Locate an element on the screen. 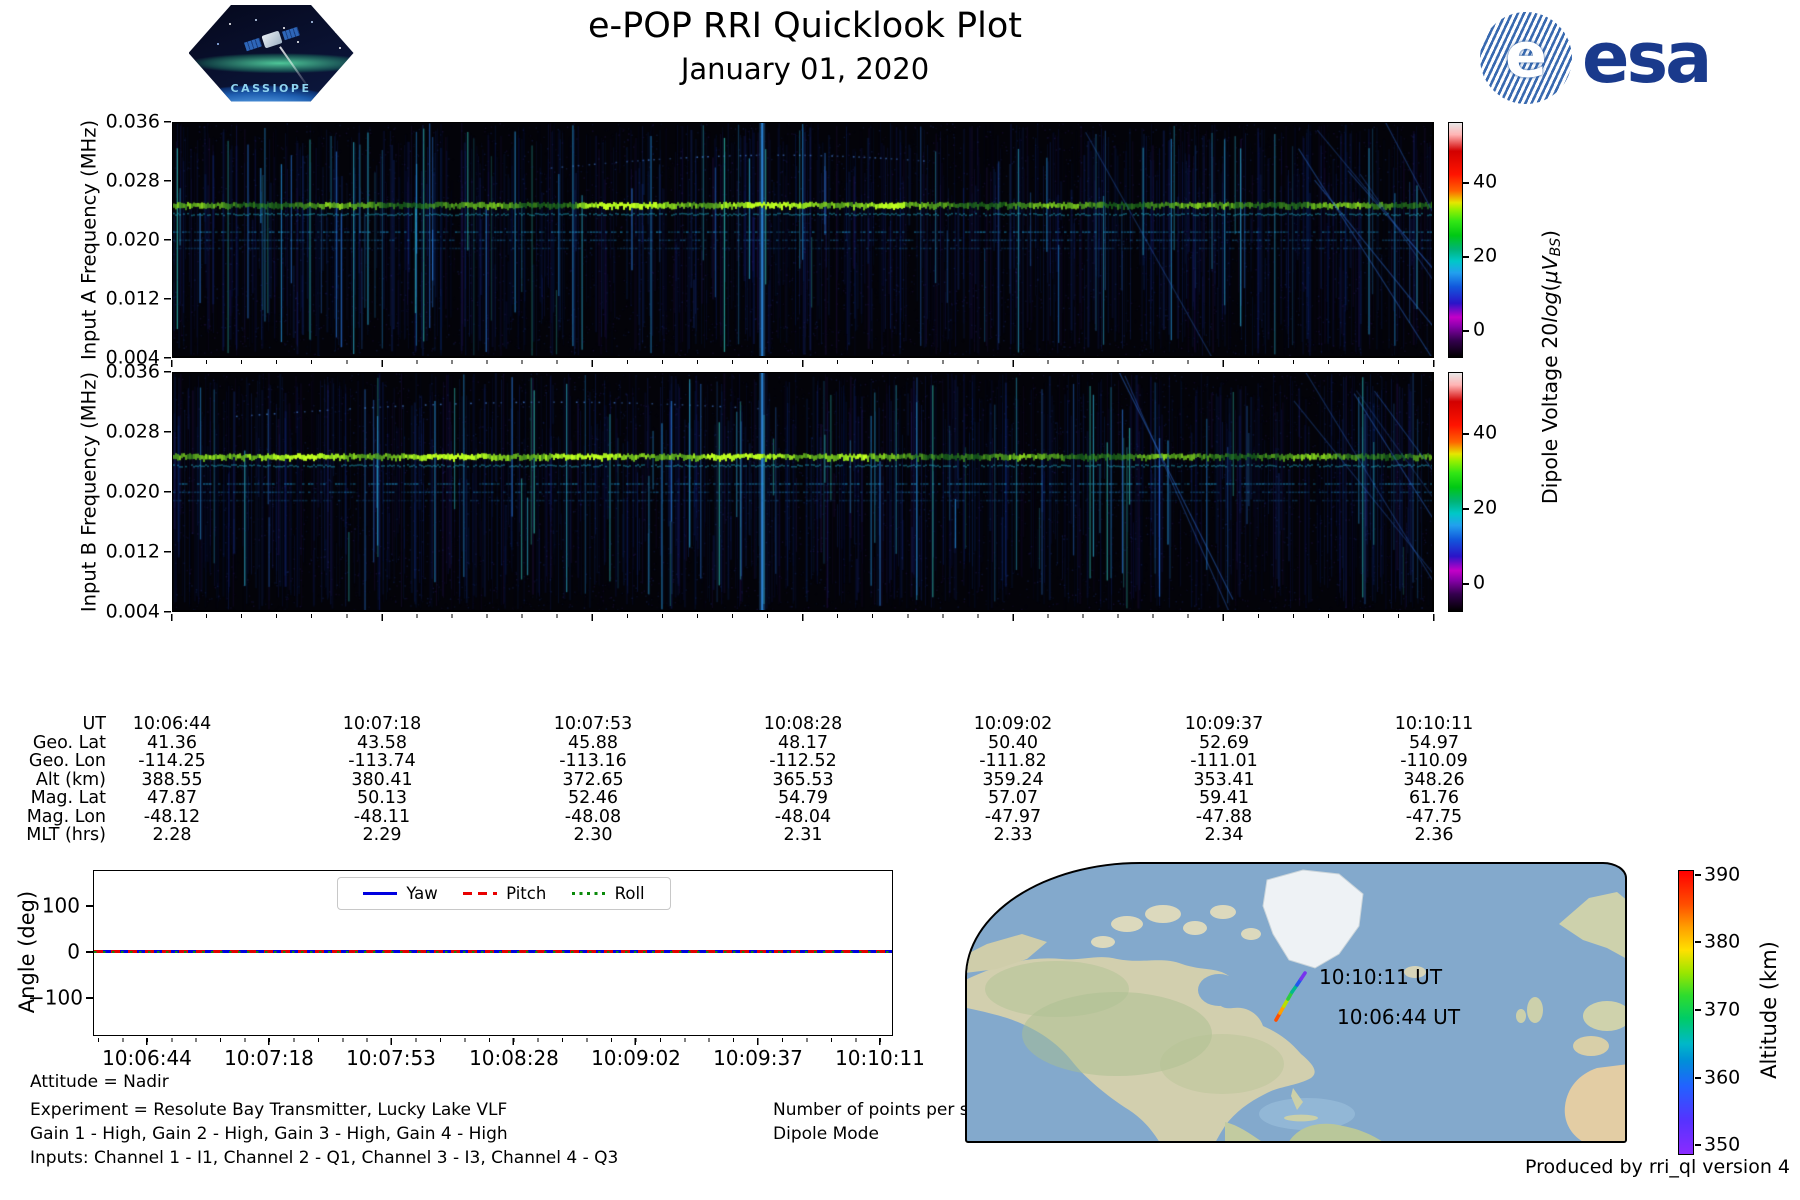  legend-item-roll: Roll is located at coordinates (608, 893).